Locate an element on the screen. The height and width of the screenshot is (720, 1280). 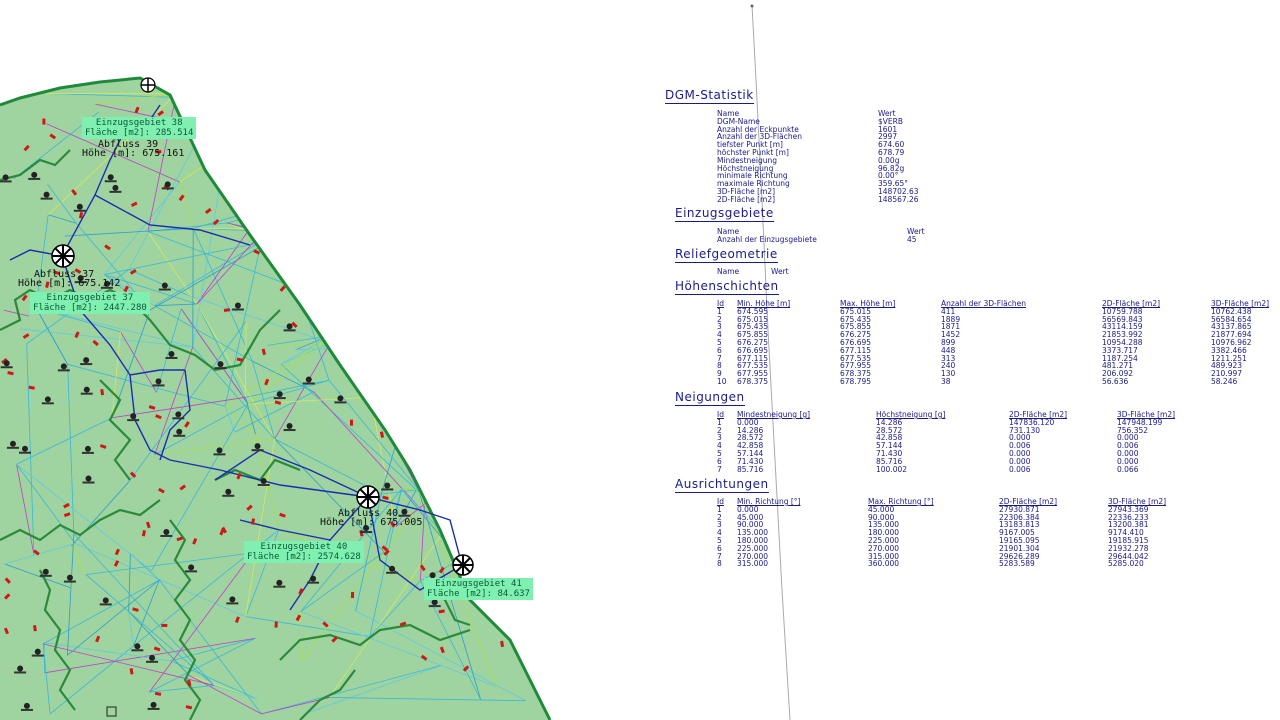
table-row: 5 676.275 676.695 899 10954.288 10976.962 is located at coordinates (997, 343).